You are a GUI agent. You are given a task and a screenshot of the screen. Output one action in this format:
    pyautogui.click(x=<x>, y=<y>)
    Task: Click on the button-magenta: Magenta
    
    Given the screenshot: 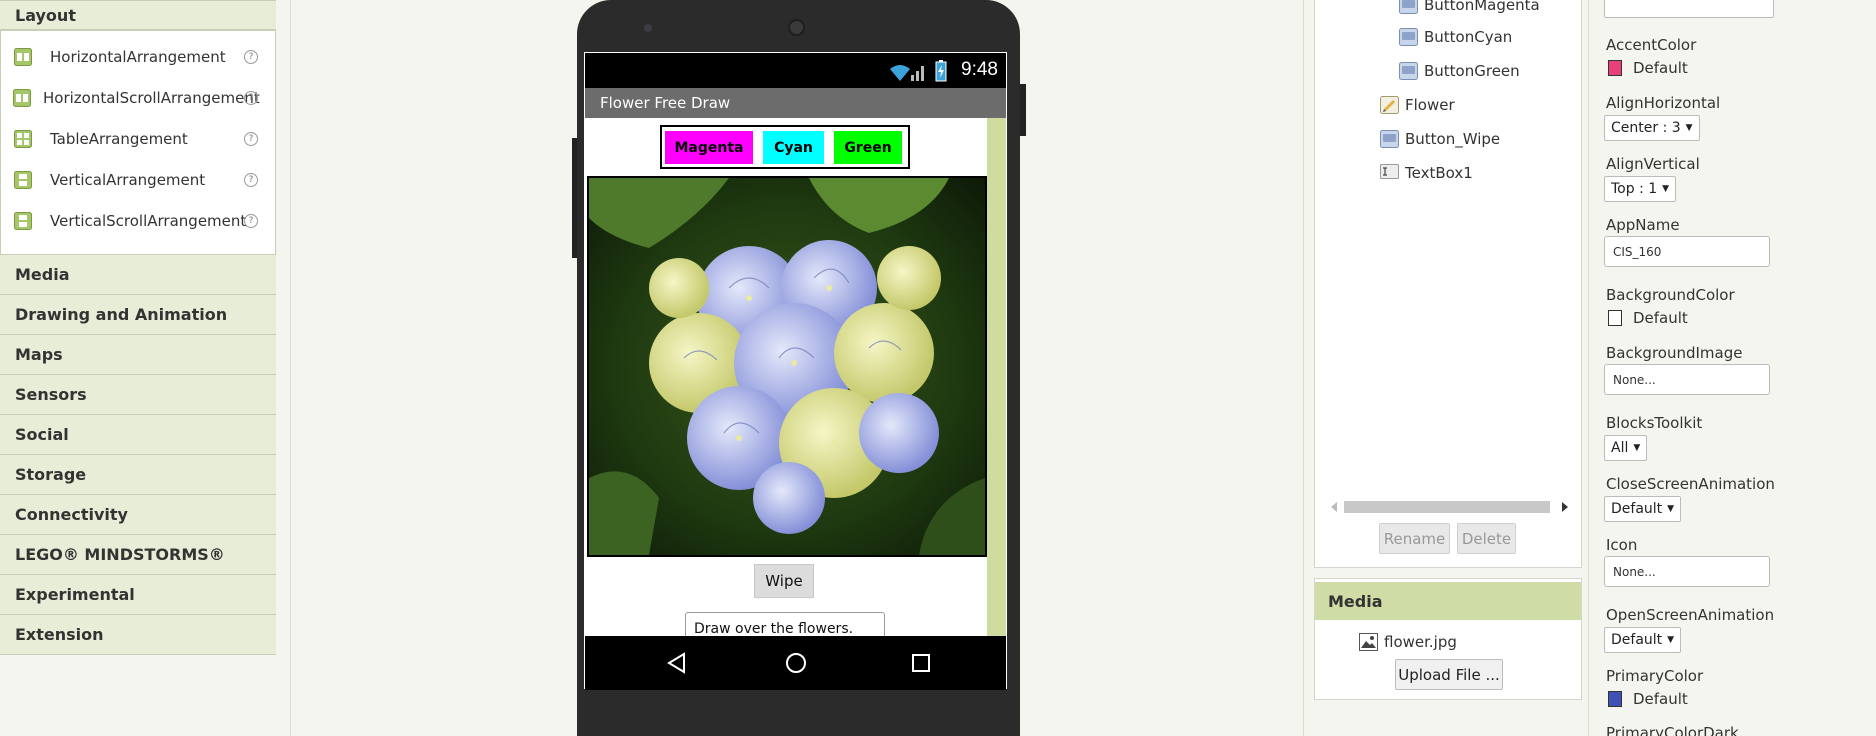 What is the action you would take?
    pyautogui.click(x=709, y=147)
    